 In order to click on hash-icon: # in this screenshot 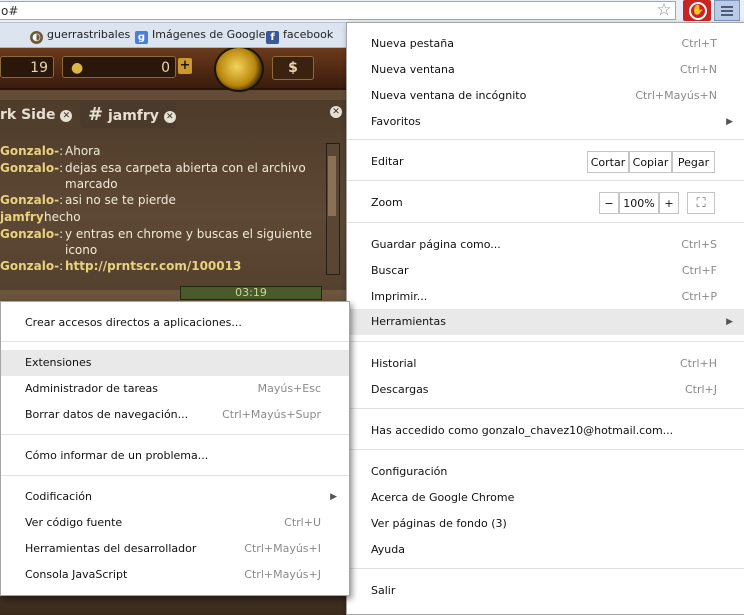, I will do `click(96, 114)`.